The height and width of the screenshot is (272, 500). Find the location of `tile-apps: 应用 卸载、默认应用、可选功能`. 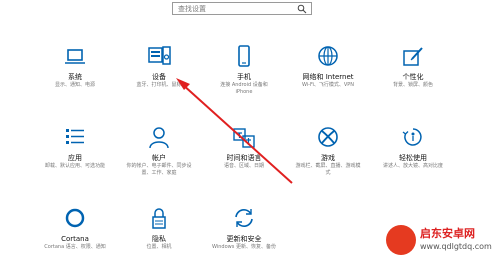

tile-apps: 应用 卸载、默认应用、可选功能 is located at coordinates (75, 158).